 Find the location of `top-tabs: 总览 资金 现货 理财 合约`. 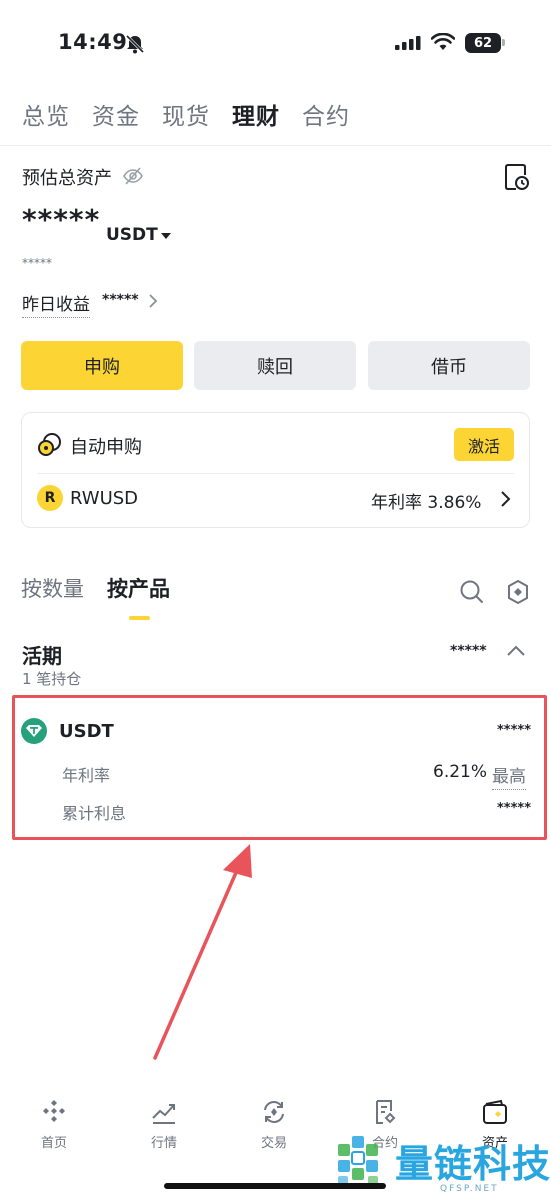

top-tabs: 总览 资金 现货 理财 合约 is located at coordinates (186, 114).